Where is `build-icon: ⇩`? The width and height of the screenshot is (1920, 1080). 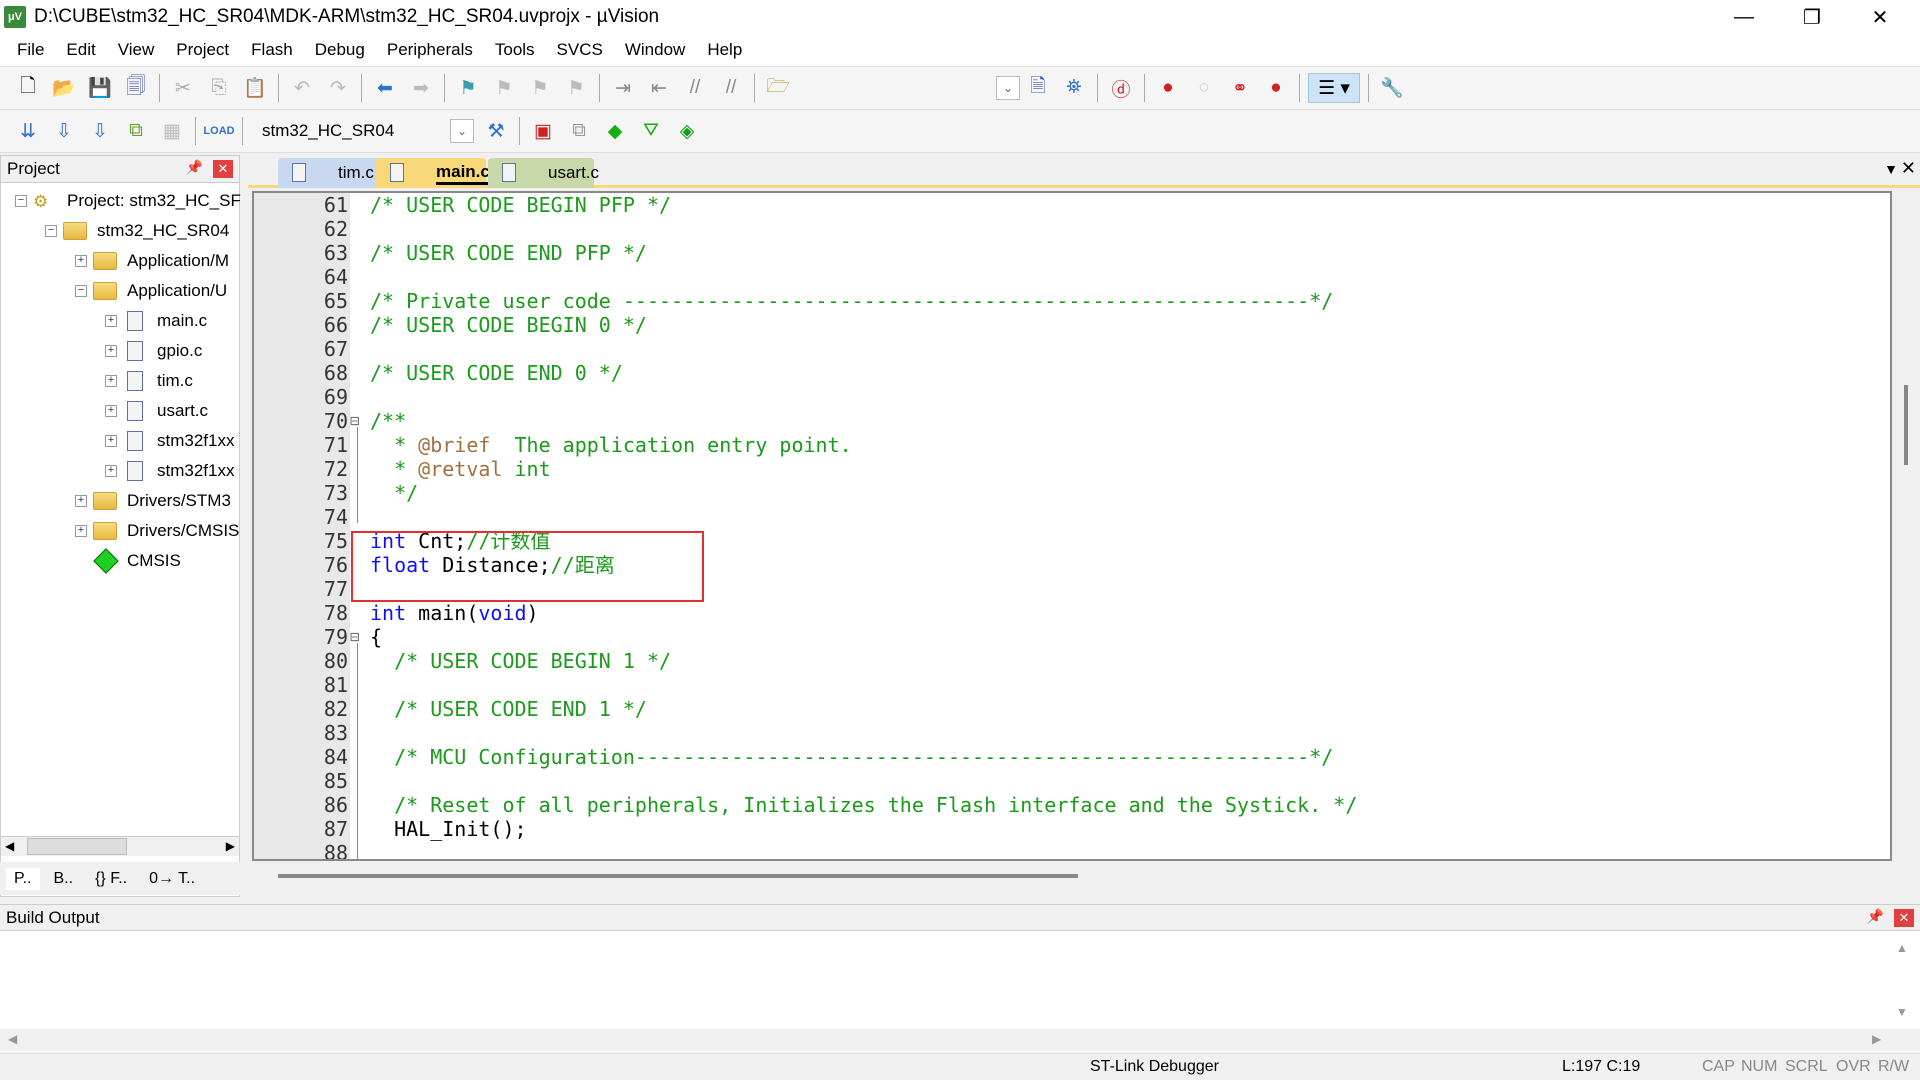
build-icon: ⇩ is located at coordinates (64, 131).